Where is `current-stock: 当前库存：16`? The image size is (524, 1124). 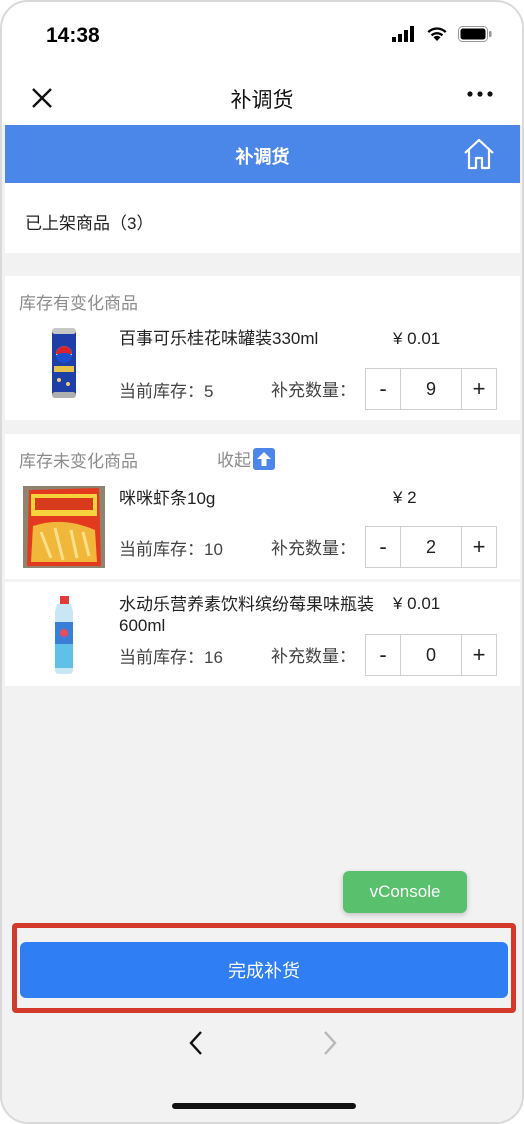 current-stock: 当前库存：16 is located at coordinates (171, 655).